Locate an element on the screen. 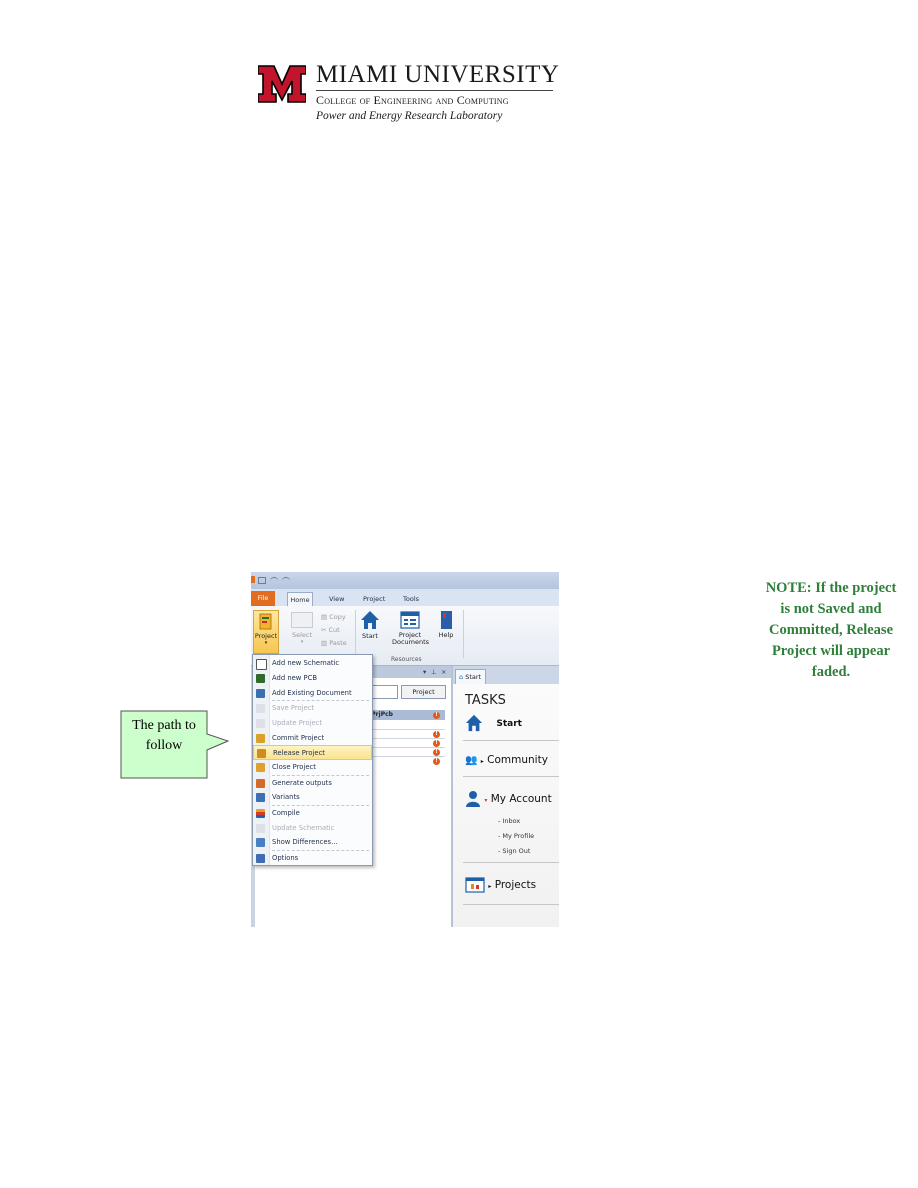 The height and width of the screenshot is (1188, 918). help-ribbon-button: Help is located at coordinates (446, 624).